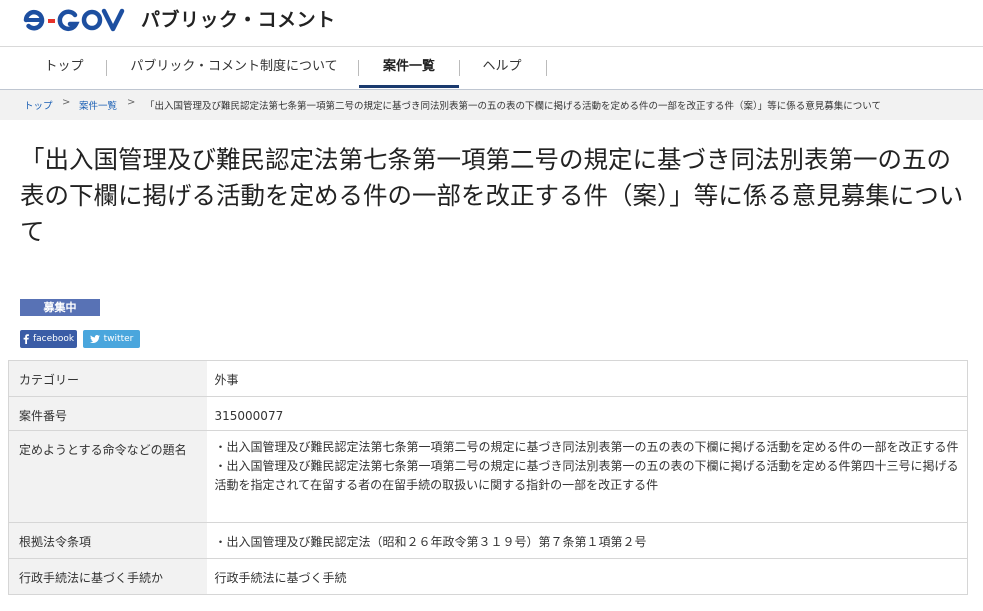  I want to click on main-nav: トップ パブリック・コメント制度について 案件一覧 ヘルプ, so click(491, 69).